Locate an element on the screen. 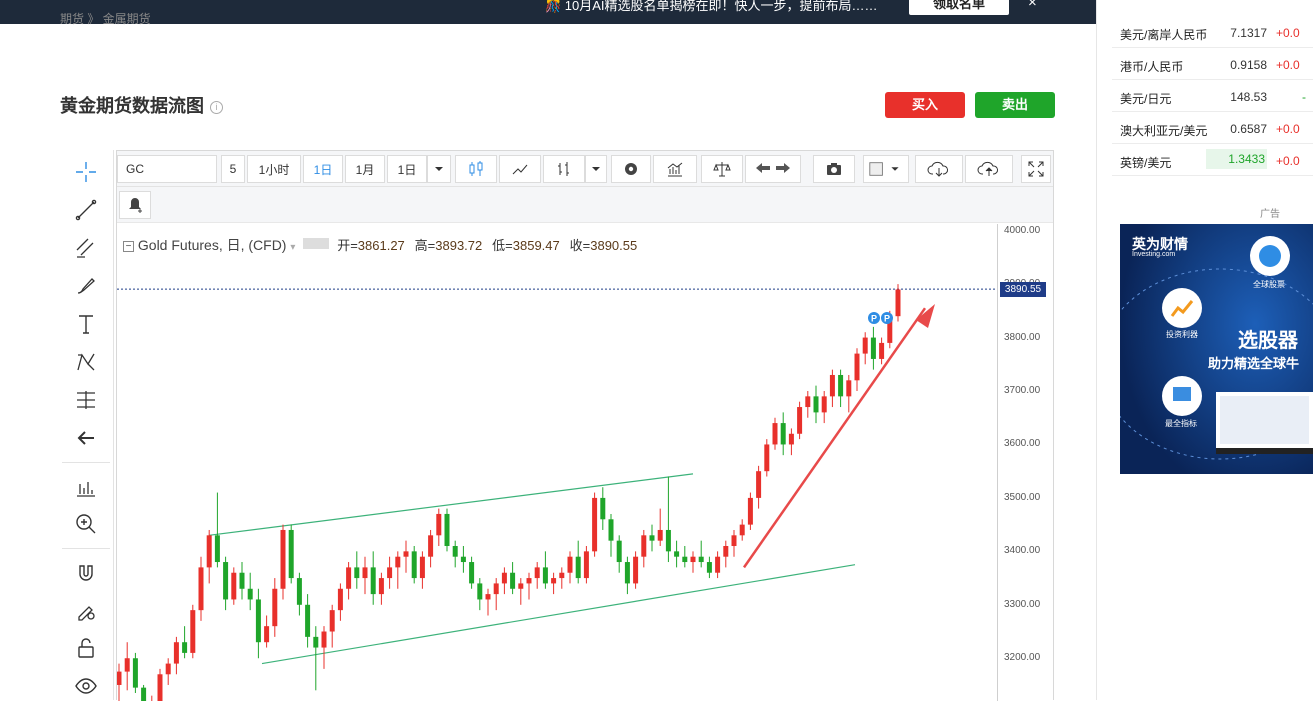 The height and width of the screenshot is (701, 1313). quote-row: 港币/人民币 0.9158 +0.0 is located at coordinates (1212, 64).